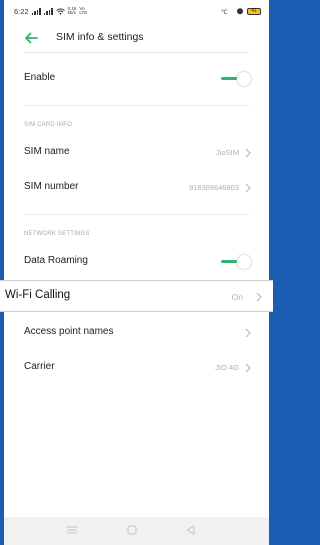 This screenshot has height=545, width=320. What do you see at coordinates (83, 10) in the screenshot?
I see `volte-badge: Vo LTE` at bounding box center [83, 10].